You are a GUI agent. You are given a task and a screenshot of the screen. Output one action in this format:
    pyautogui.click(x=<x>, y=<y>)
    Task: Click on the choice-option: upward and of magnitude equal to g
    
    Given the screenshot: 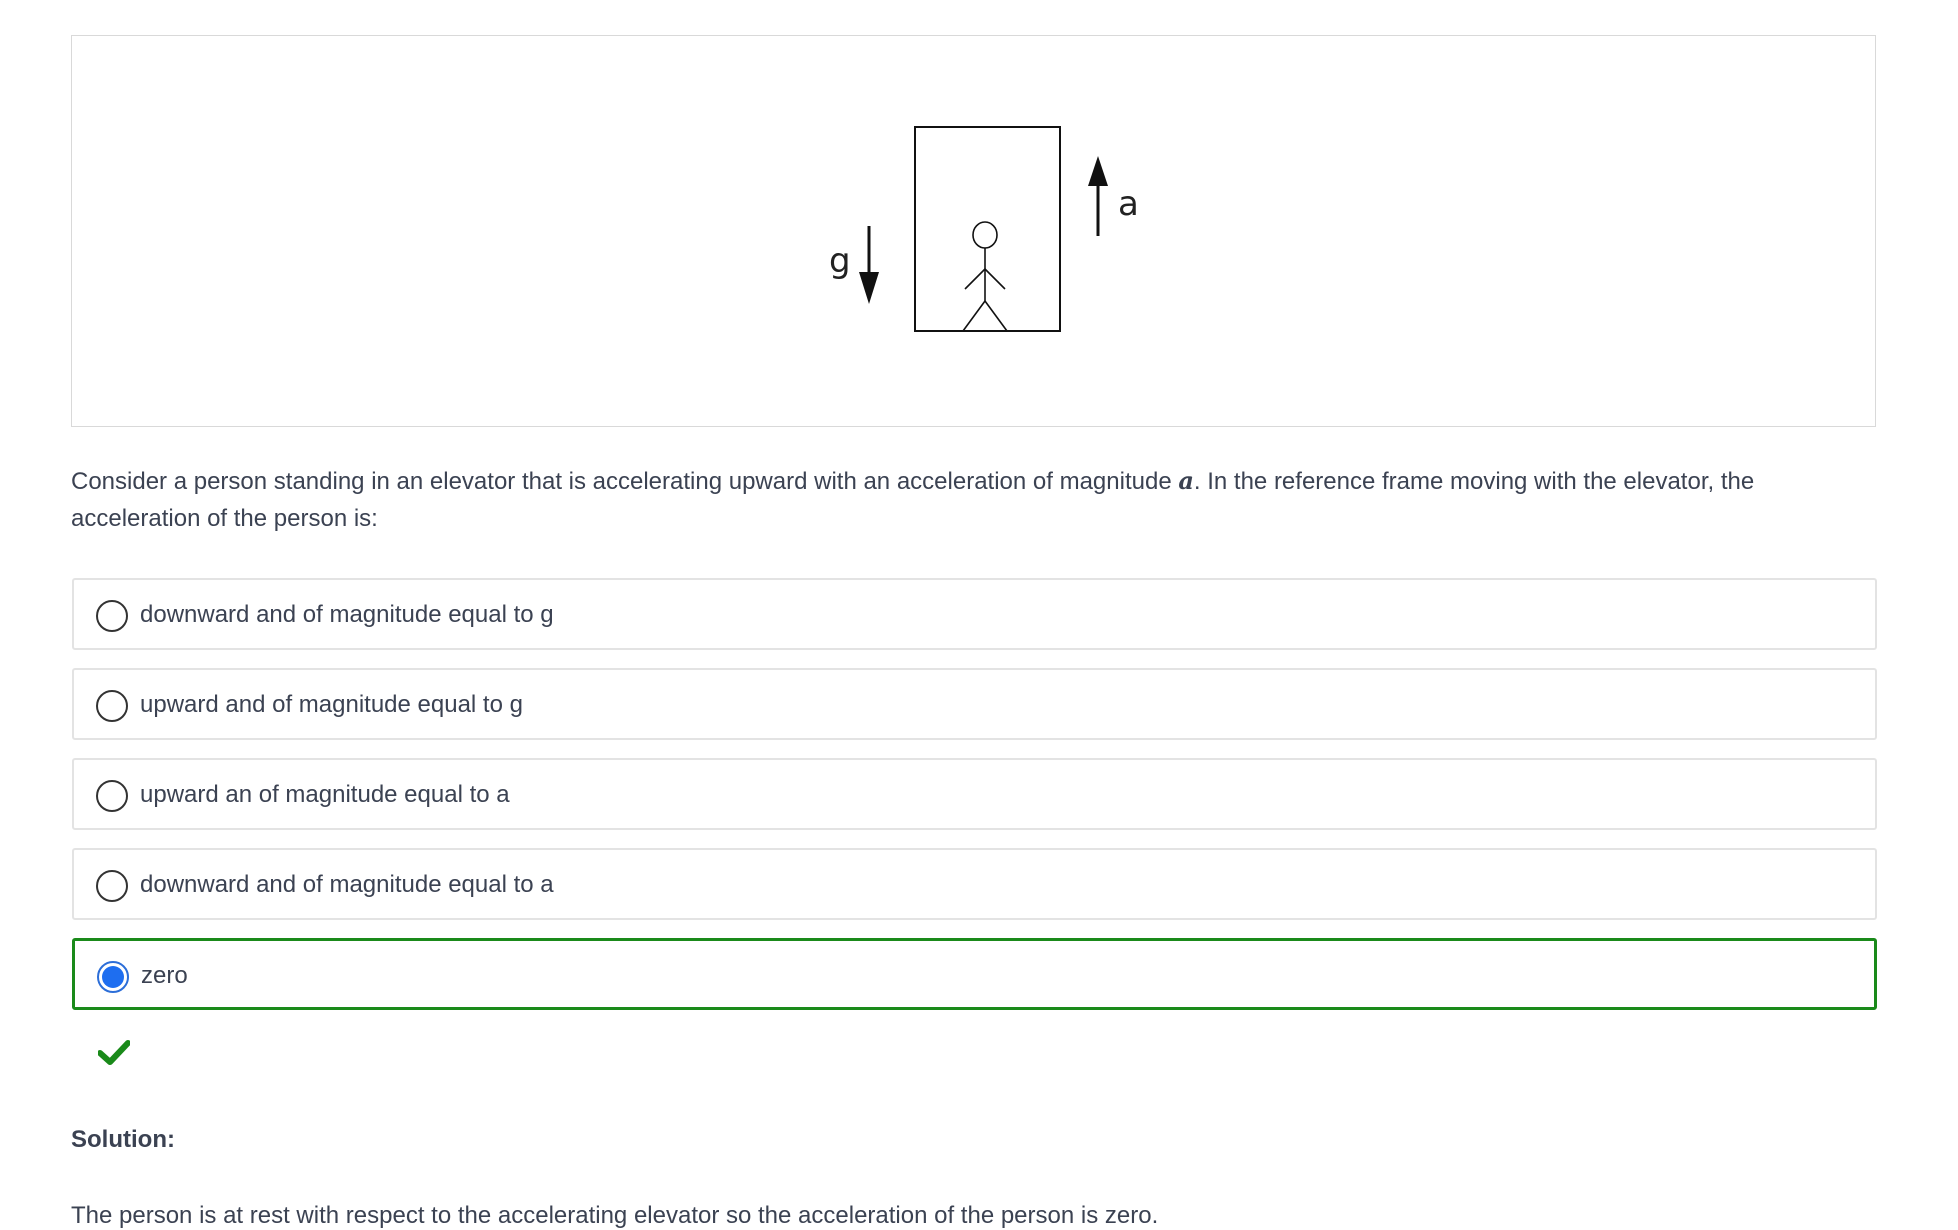 What is the action you would take?
    pyautogui.click(x=974, y=704)
    